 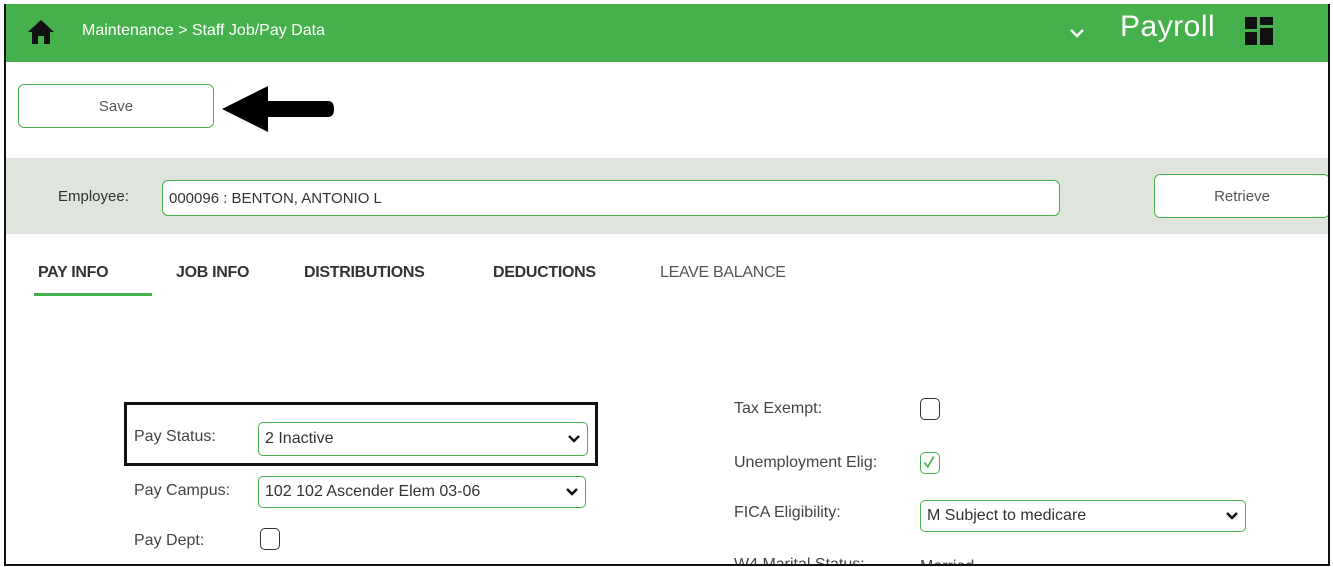 I want to click on fica-eligibility-select: M Subject to medicare, so click(x=1083, y=516).